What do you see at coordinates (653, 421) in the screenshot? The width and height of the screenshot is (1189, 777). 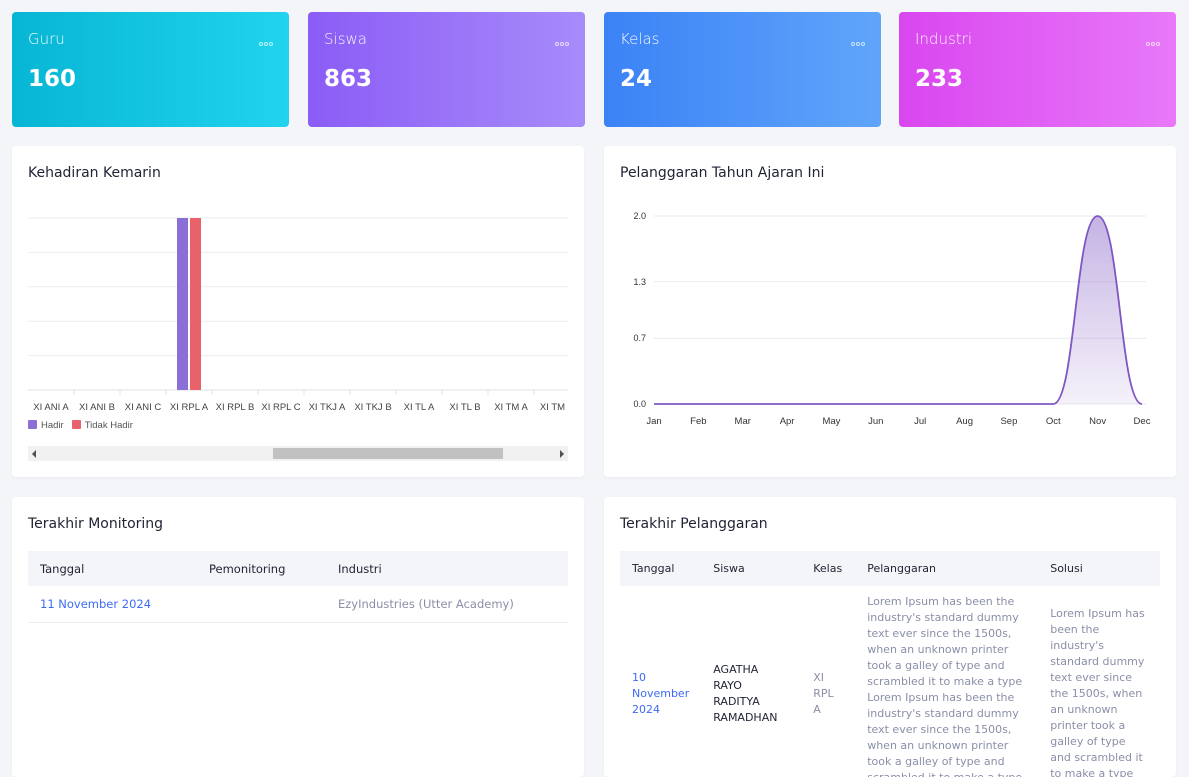 I see `x-tick-label: Jan` at bounding box center [653, 421].